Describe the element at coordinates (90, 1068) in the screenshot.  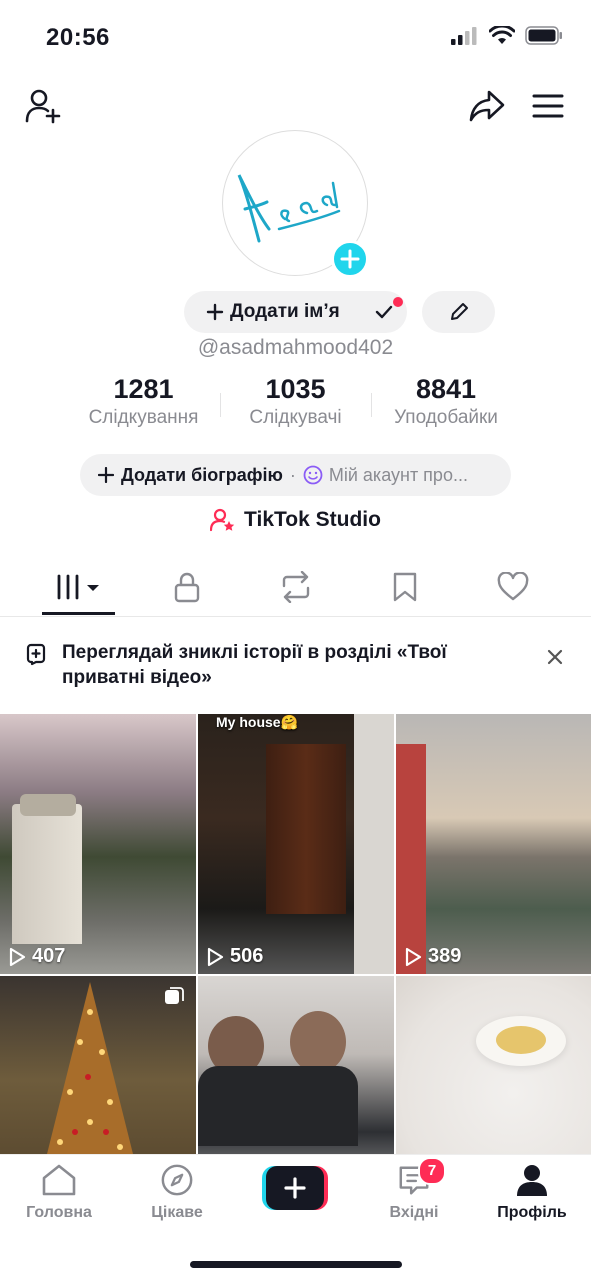
I see `christmas-tree-image` at that location.